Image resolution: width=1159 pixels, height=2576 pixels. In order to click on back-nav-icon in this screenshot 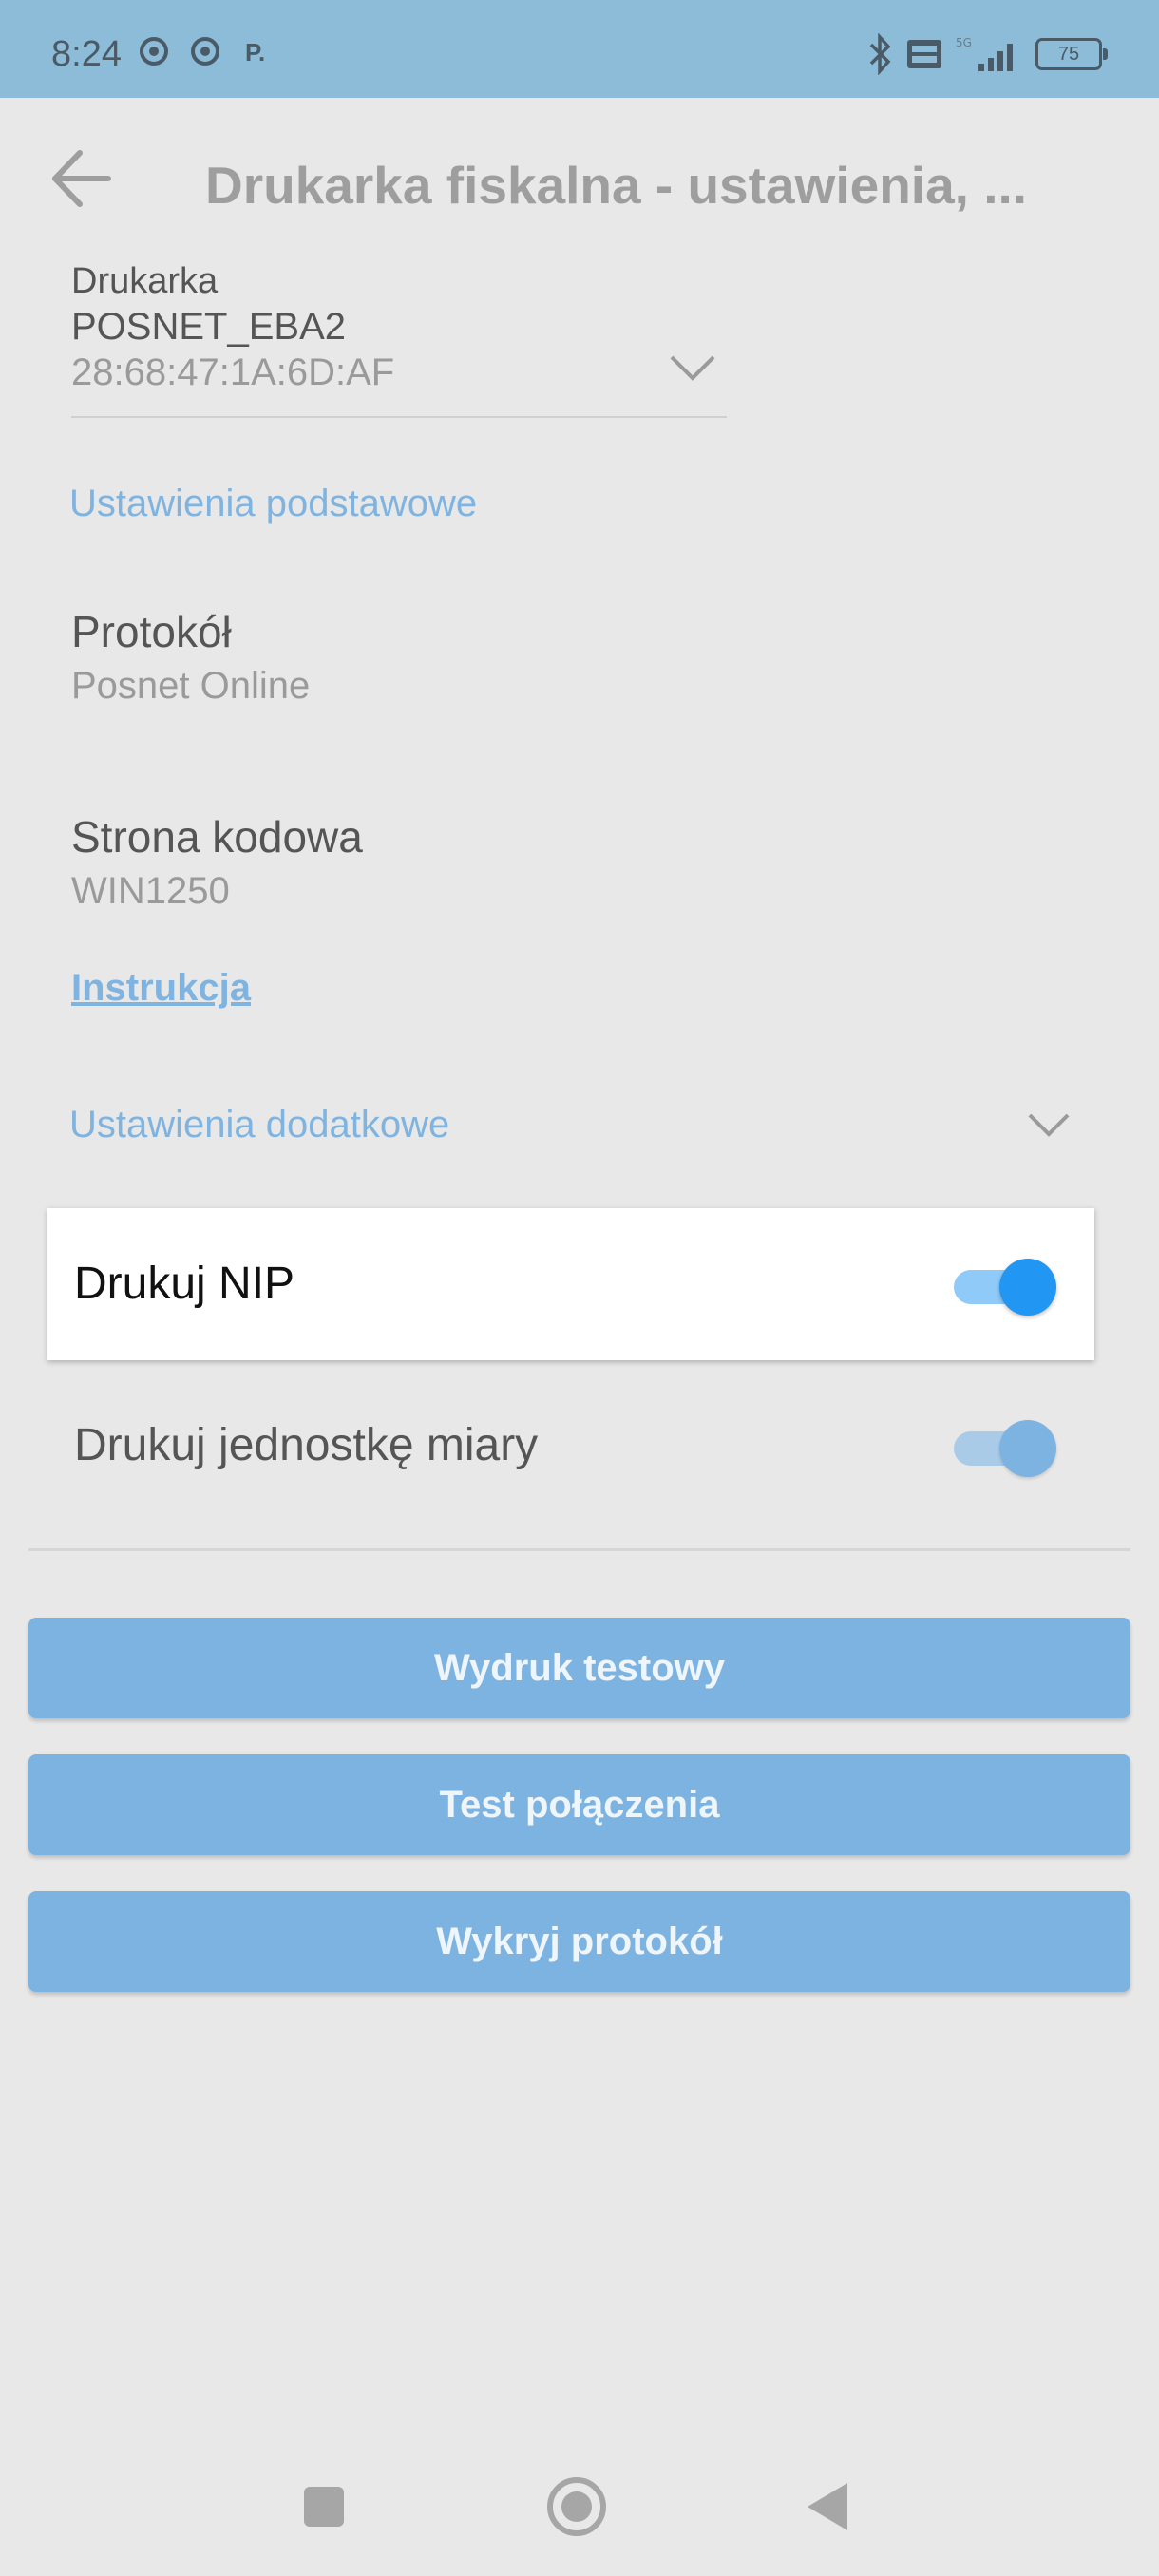, I will do `click(827, 2506)`.